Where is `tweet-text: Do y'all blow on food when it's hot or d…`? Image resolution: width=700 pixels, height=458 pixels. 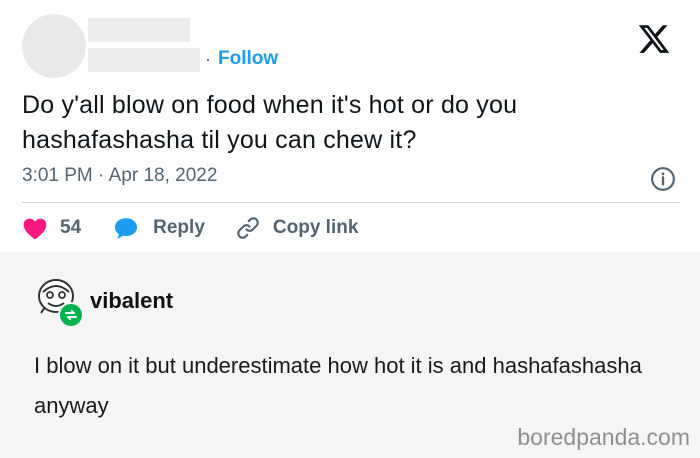 tweet-text: Do y'all blow on food when it's hot or d… is located at coordinates (270, 122).